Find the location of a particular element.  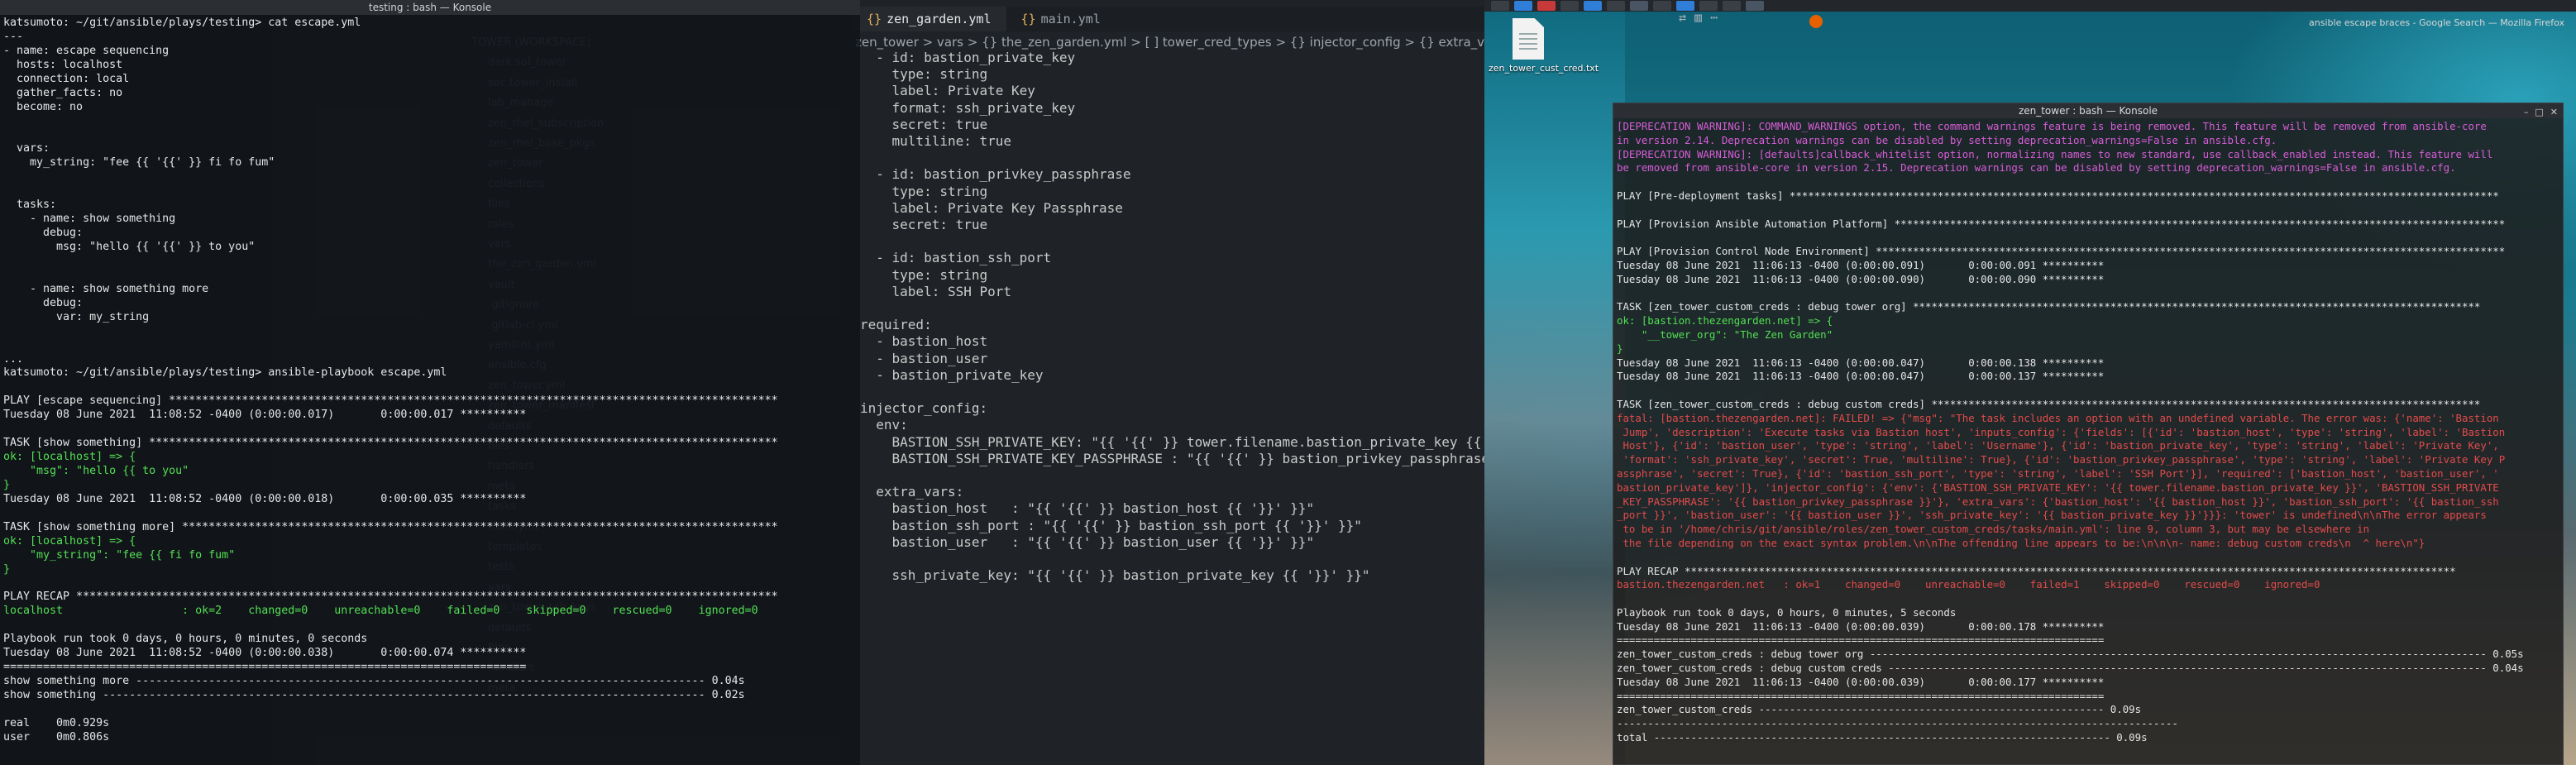

code-line: - id: bastion_ssh_port is located at coordinates (956, 258).